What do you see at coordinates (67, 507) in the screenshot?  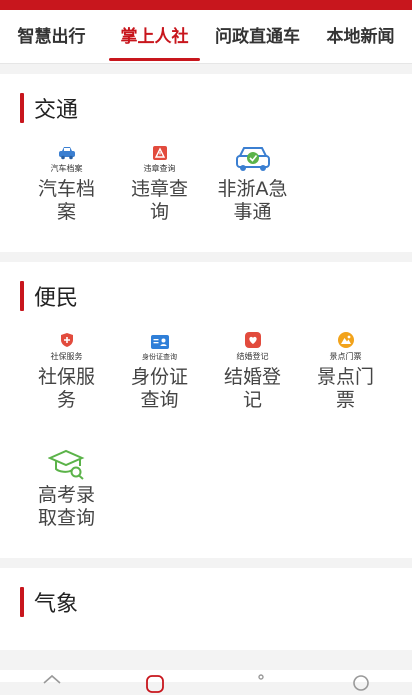 I see `service-label: 高考录取查询` at bounding box center [67, 507].